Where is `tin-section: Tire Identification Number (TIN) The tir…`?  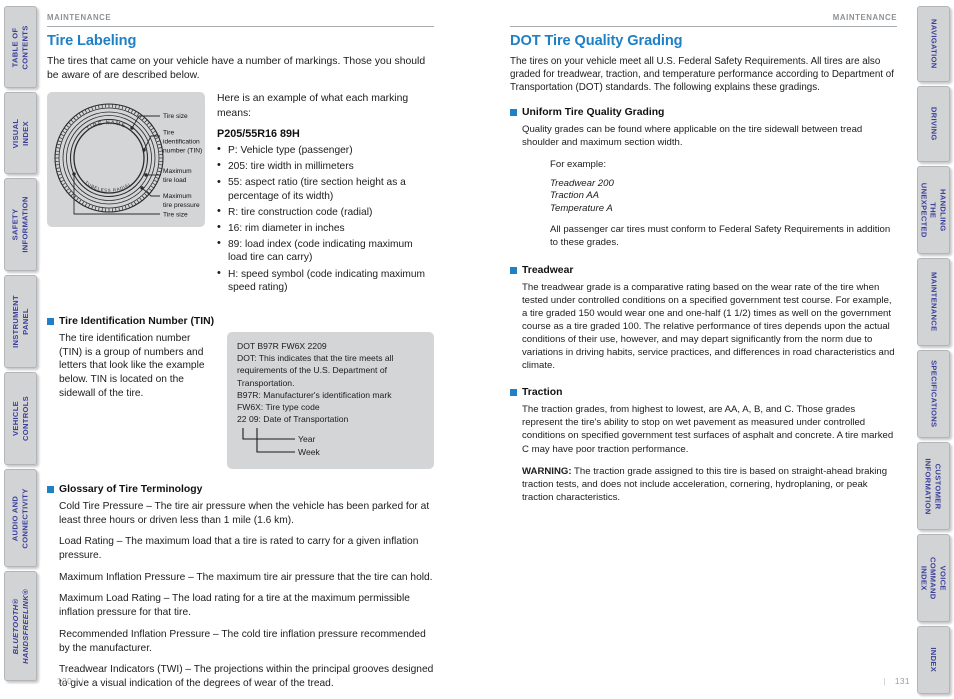
tin-section: Tire Identification Number (TIN) The tir… is located at coordinates (240, 392).